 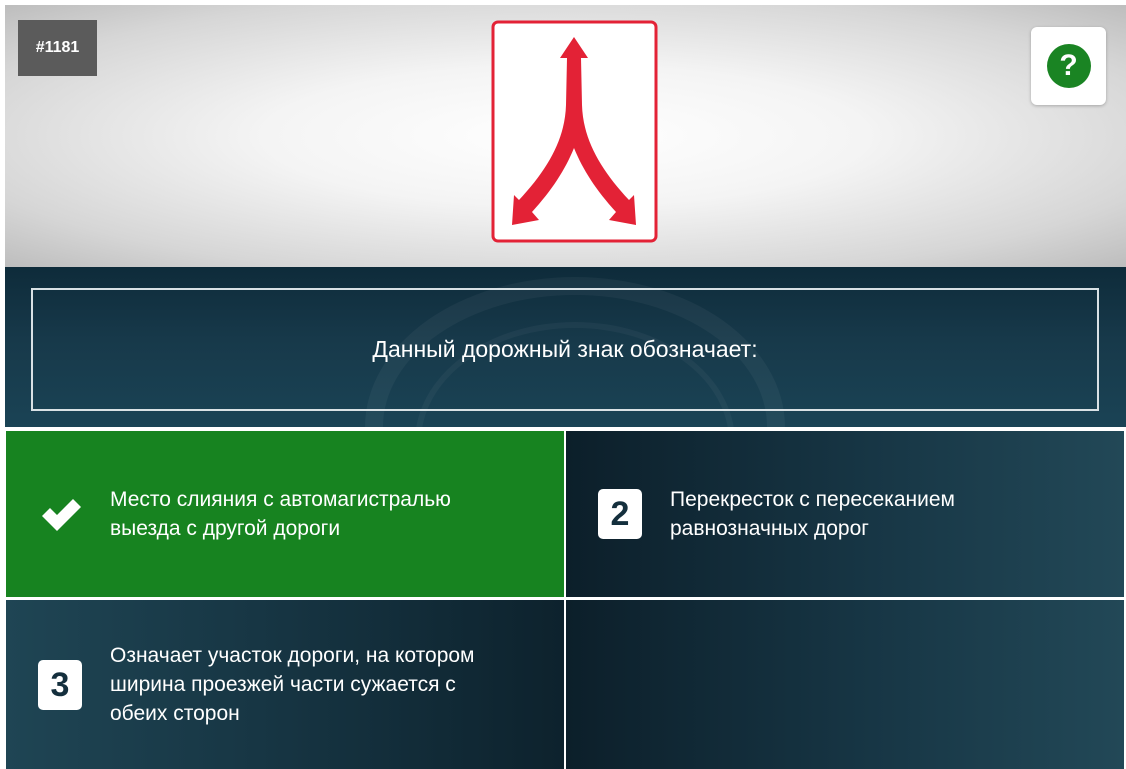 I want to click on answer-option-empty, so click(x=845, y=684).